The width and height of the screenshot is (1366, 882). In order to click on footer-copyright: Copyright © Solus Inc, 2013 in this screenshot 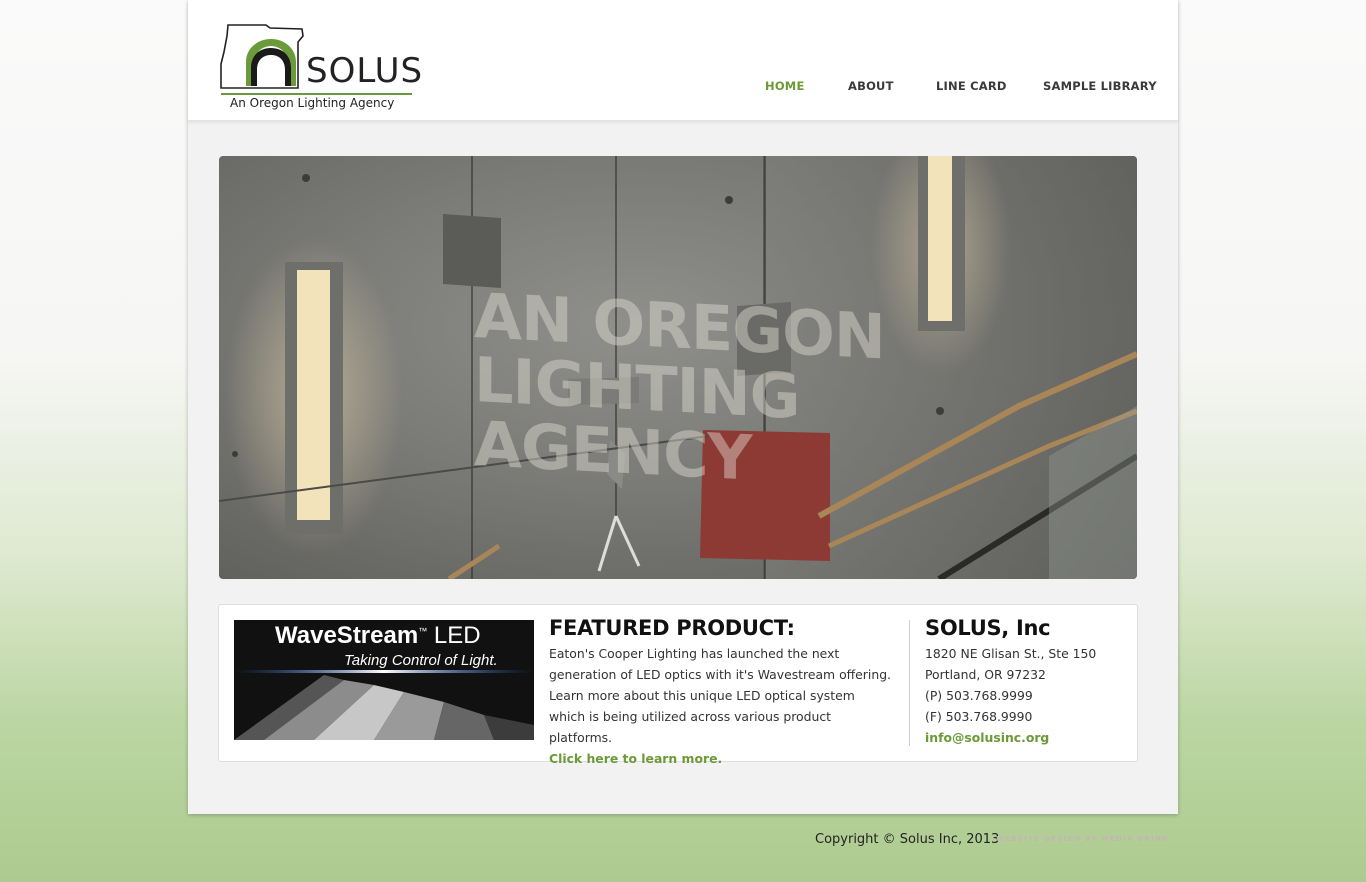, I will do `click(907, 839)`.